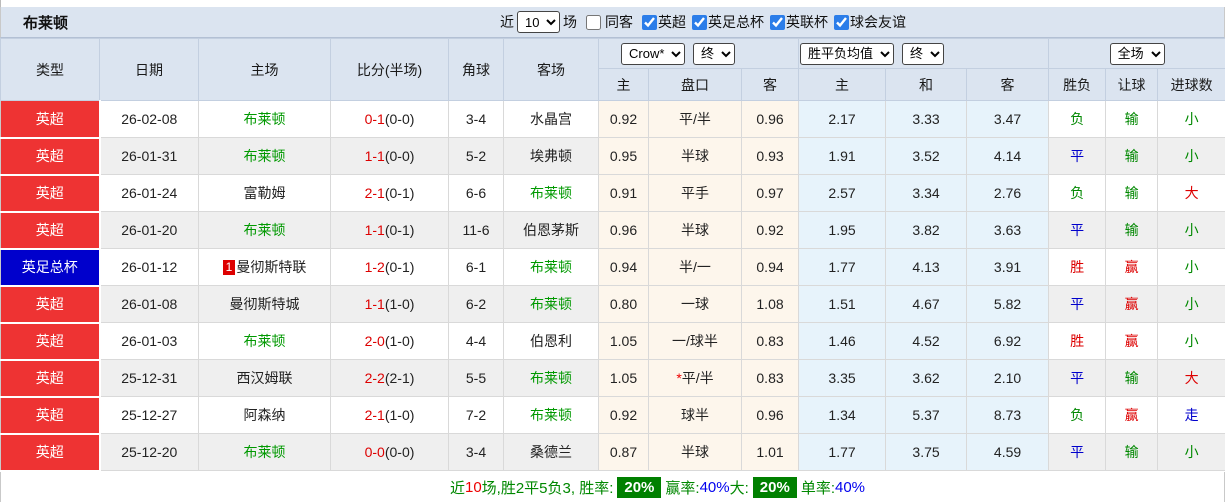 The image size is (1225, 502). What do you see at coordinates (1137, 53) in the screenshot?
I see `period-select: 全场` at bounding box center [1137, 53].